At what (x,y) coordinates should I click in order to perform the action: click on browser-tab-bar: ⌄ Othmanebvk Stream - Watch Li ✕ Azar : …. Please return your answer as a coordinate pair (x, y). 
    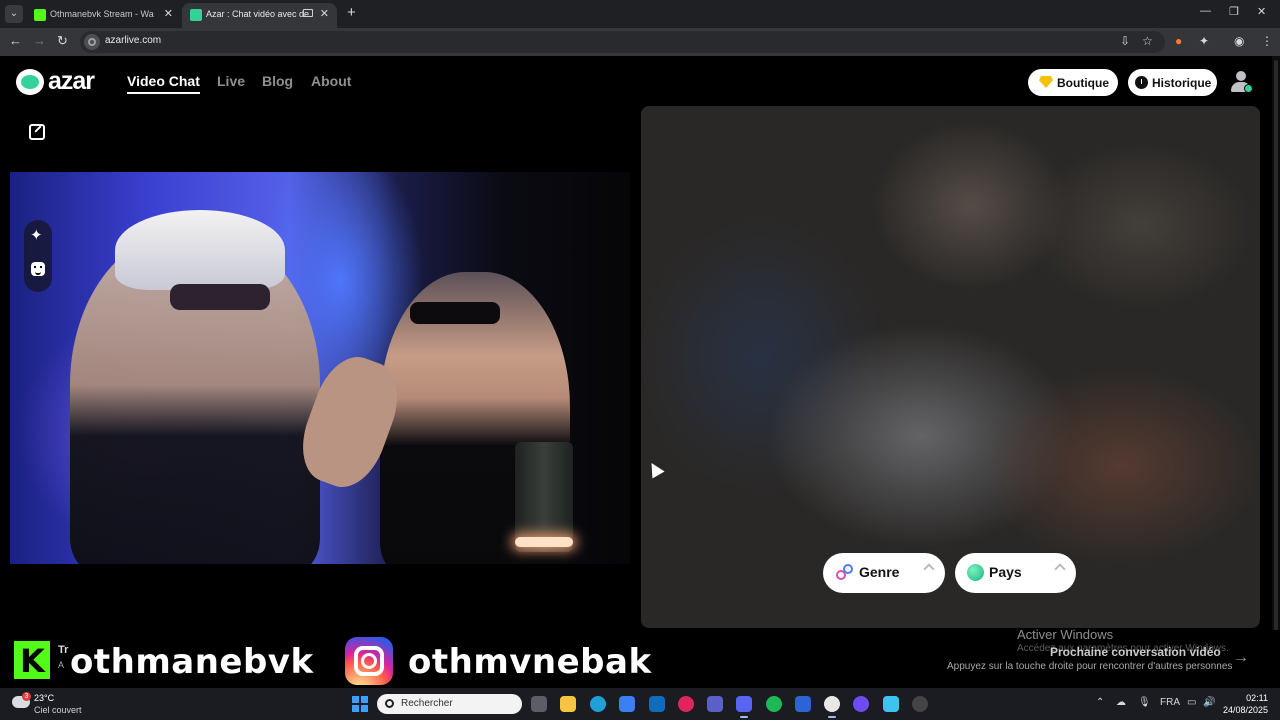
    Looking at the image, I should click on (640, 14).